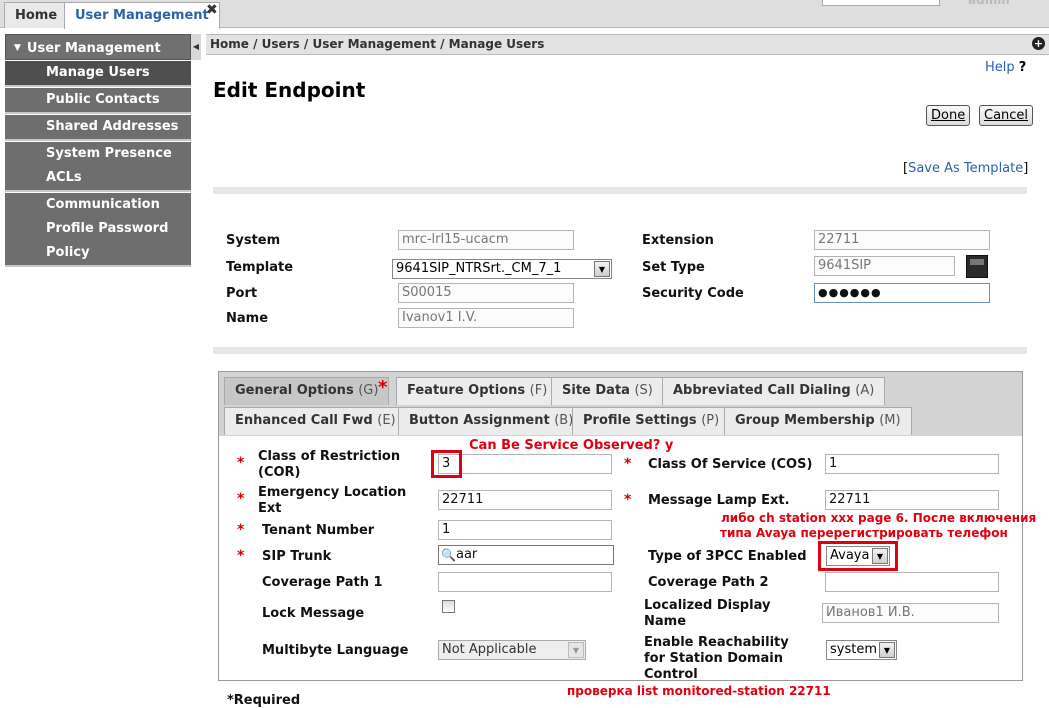 This screenshot has width=1049, height=708. What do you see at coordinates (247, 318) in the screenshot?
I see `name-label: Name` at bounding box center [247, 318].